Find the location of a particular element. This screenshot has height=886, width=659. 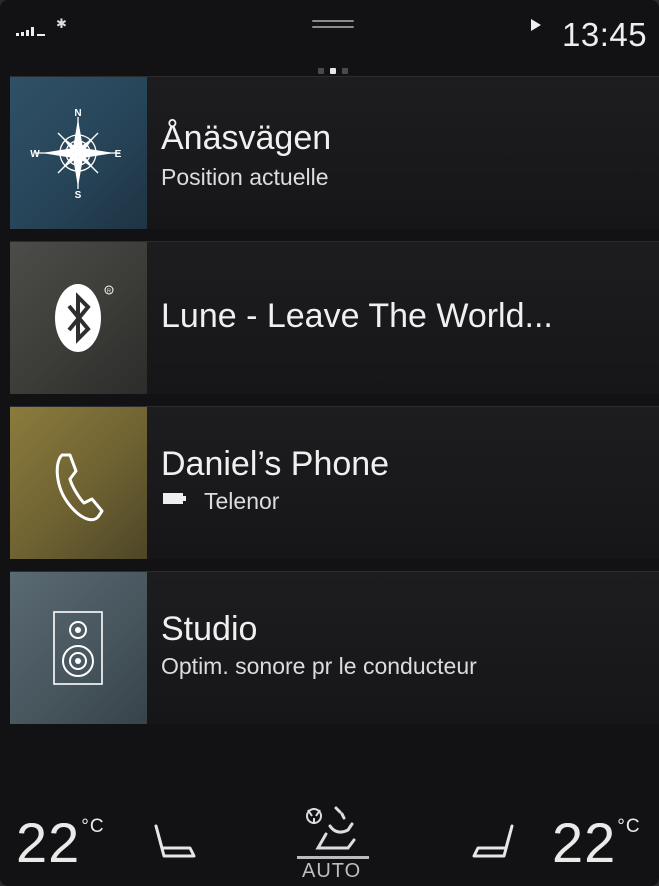

climate-bar: 22°C AUTO 22°C is located at coordinates (329, 838).